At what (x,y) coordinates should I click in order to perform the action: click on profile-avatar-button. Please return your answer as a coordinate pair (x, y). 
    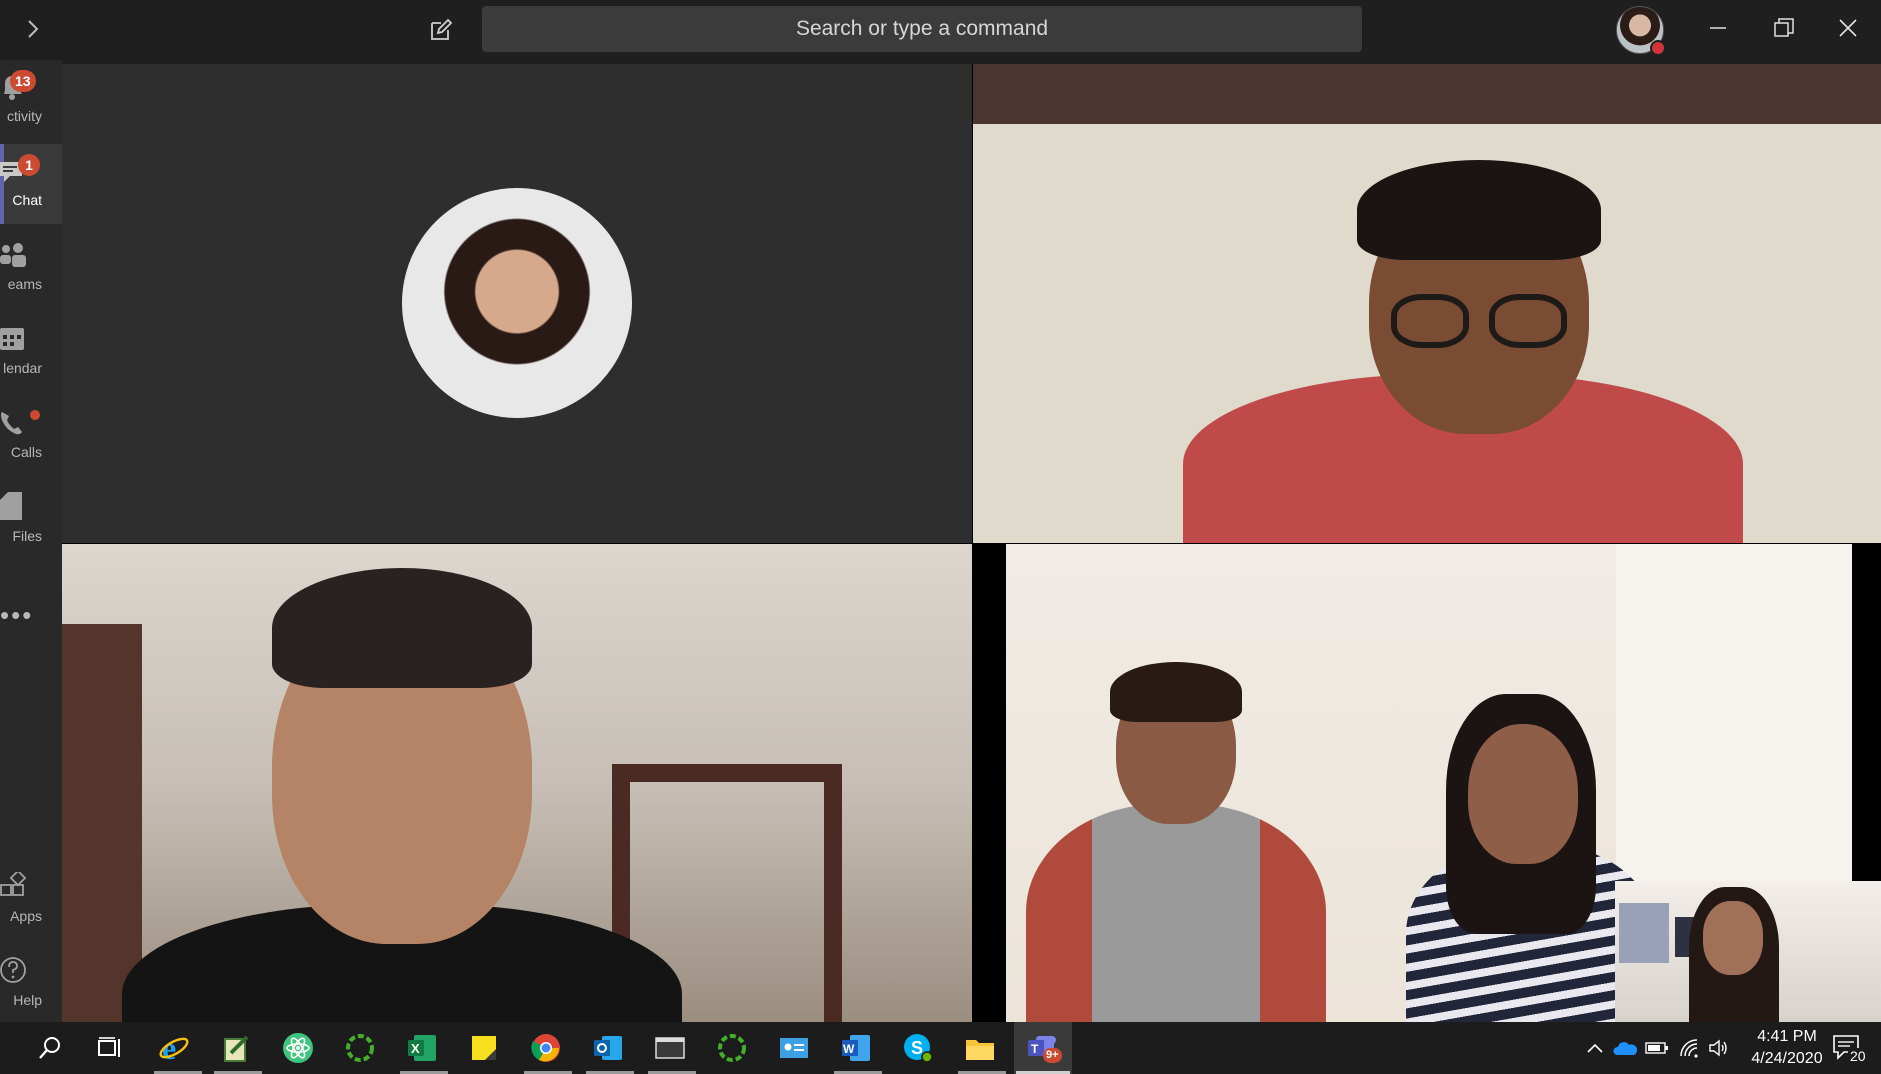
    Looking at the image, I should click on (1641, 31).